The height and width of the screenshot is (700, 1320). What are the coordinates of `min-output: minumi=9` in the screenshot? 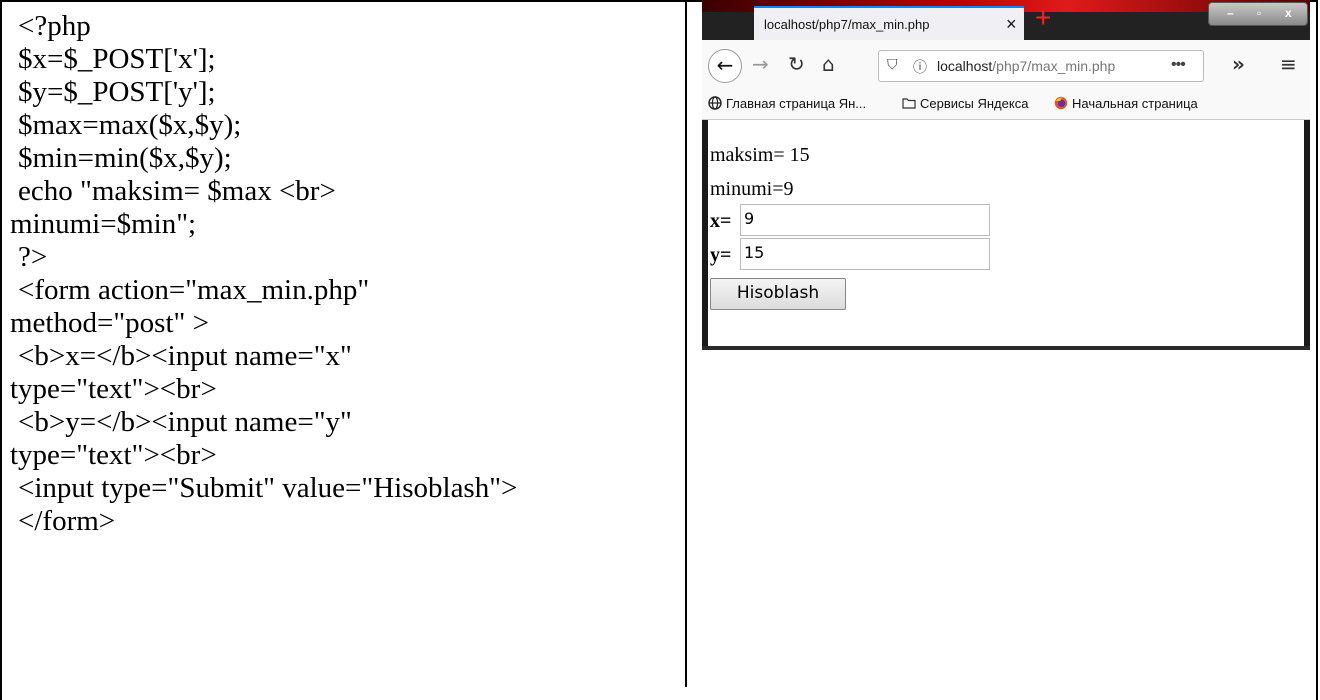 It's located at (752, 189).